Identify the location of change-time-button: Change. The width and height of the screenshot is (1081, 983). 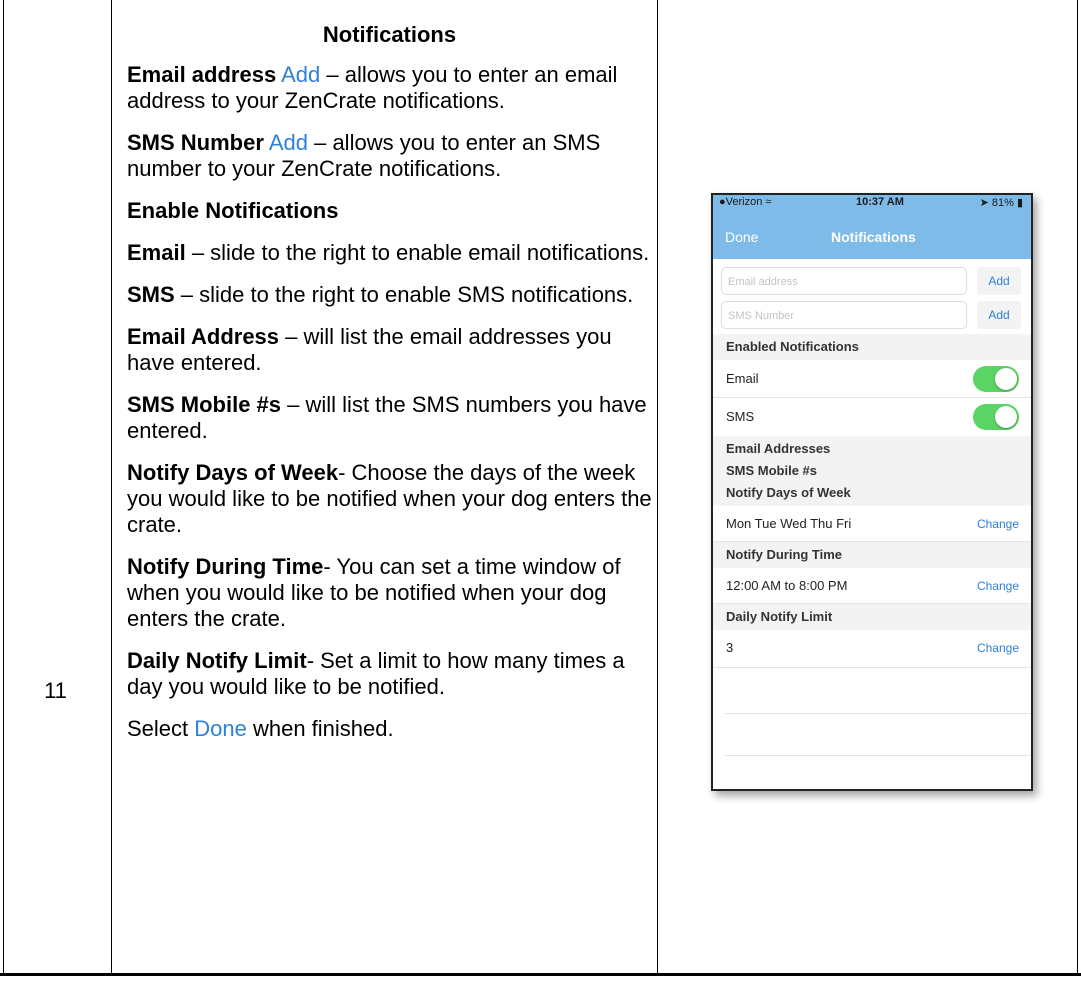
(998, 586).